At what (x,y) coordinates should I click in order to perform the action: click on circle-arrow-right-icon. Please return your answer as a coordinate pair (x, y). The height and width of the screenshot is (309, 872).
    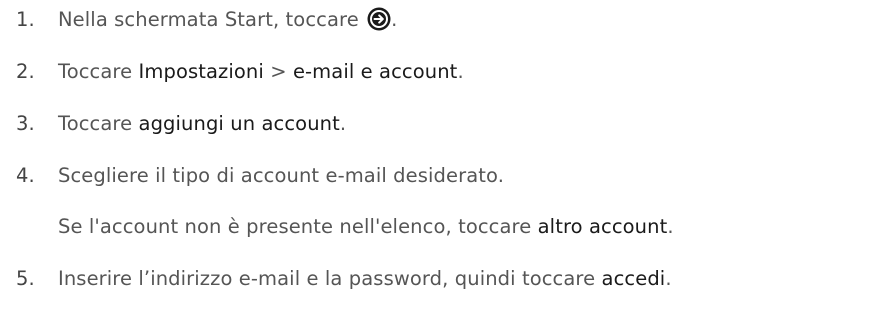
    Looking at the image, I should click on (379, 19).